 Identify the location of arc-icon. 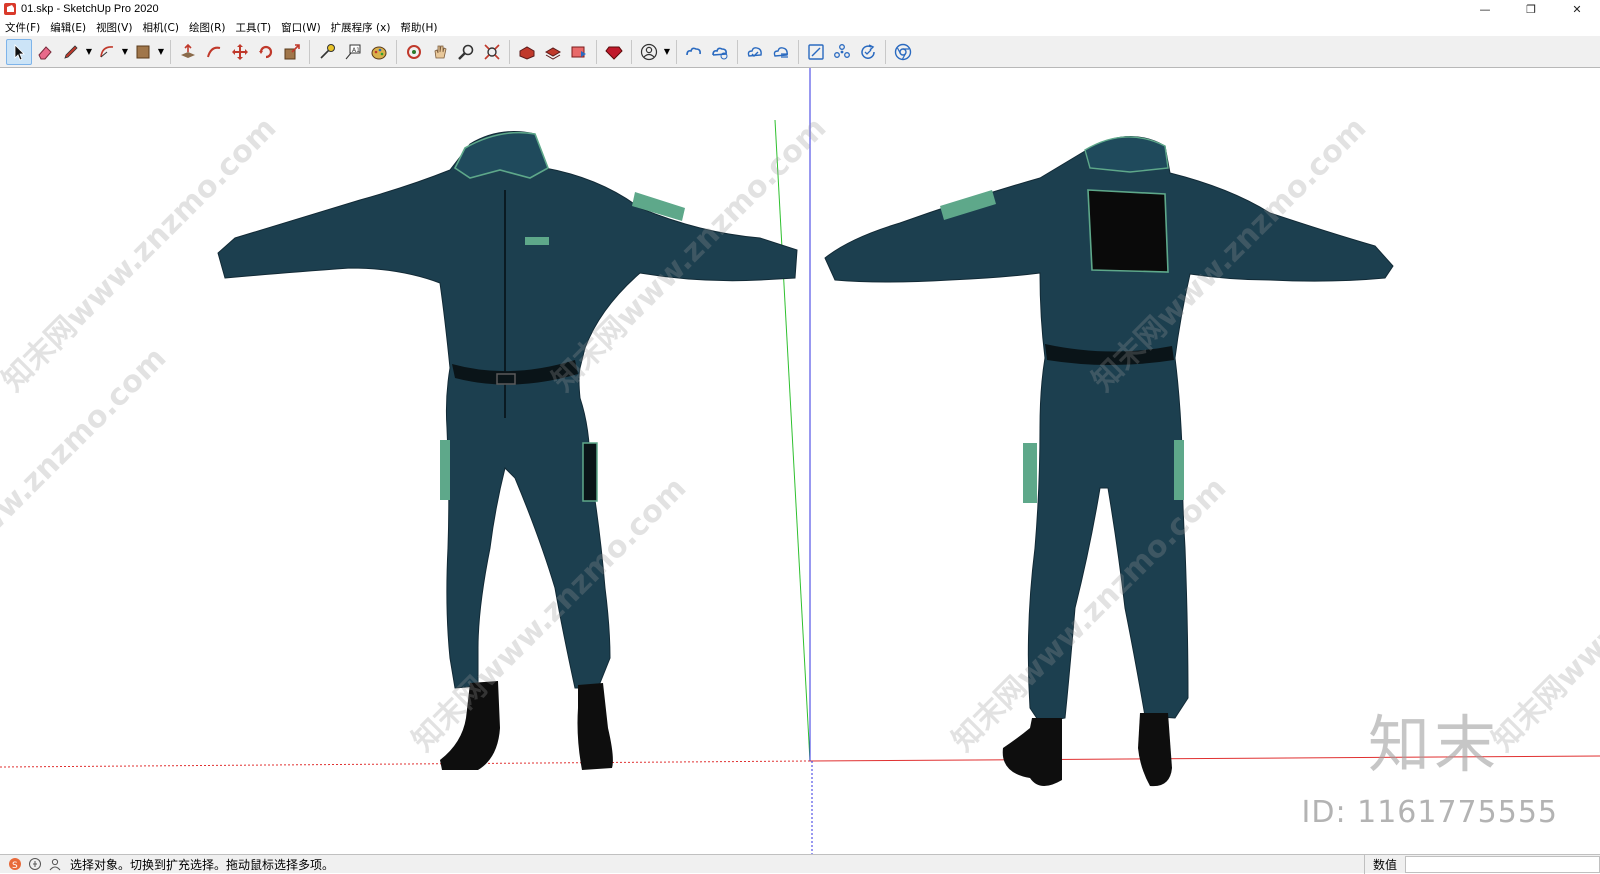
(107, 51).